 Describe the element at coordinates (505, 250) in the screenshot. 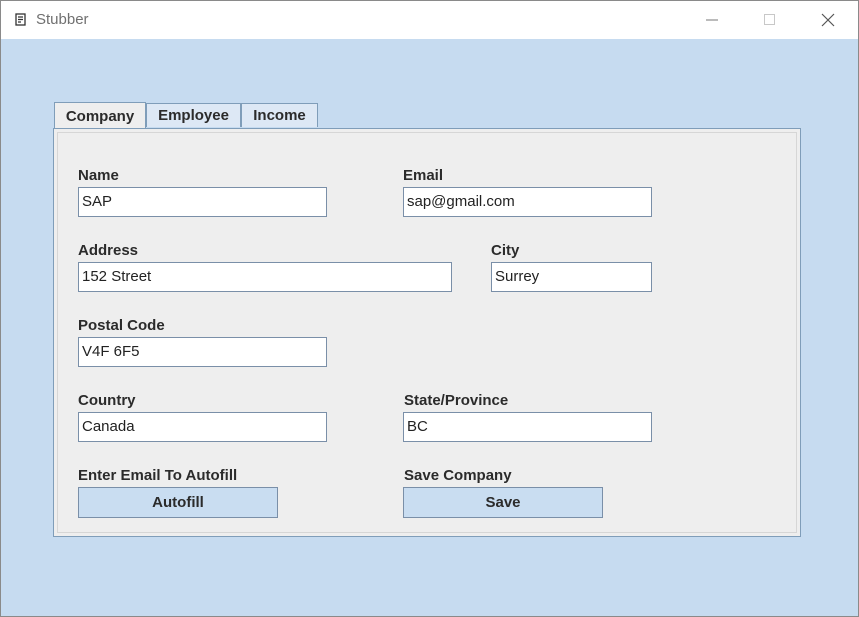

I see `city-label: City` at that location.